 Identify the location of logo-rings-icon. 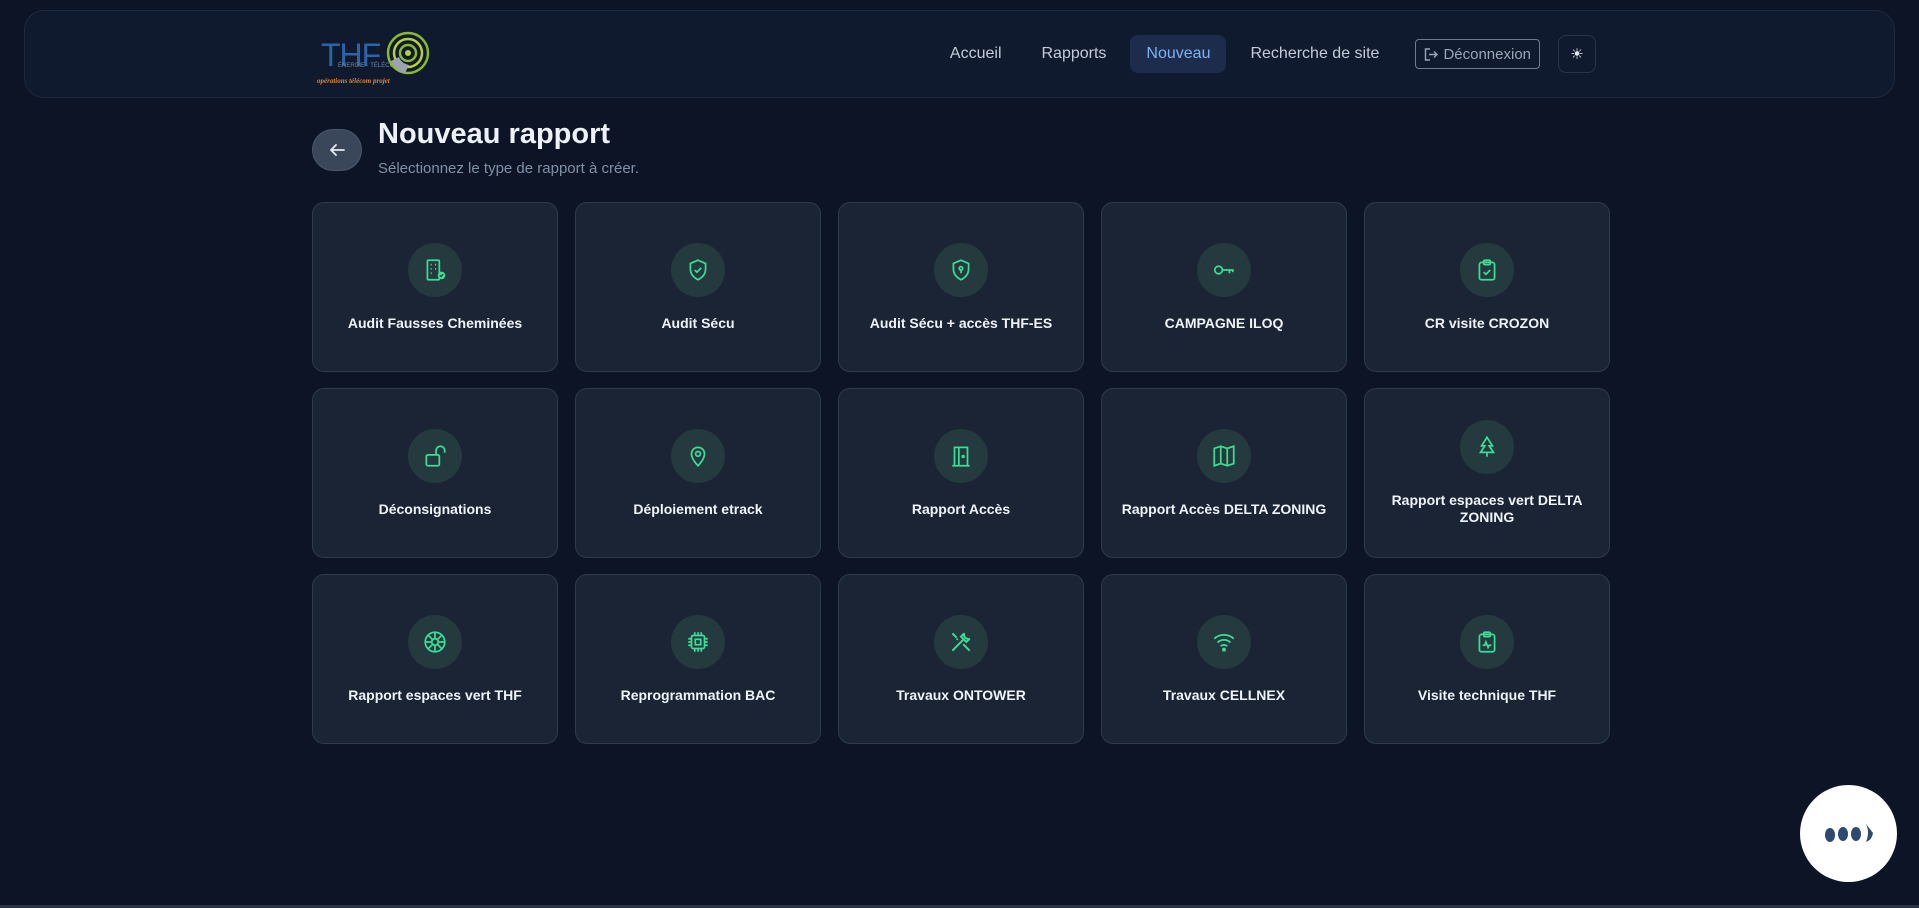
(408, 53).